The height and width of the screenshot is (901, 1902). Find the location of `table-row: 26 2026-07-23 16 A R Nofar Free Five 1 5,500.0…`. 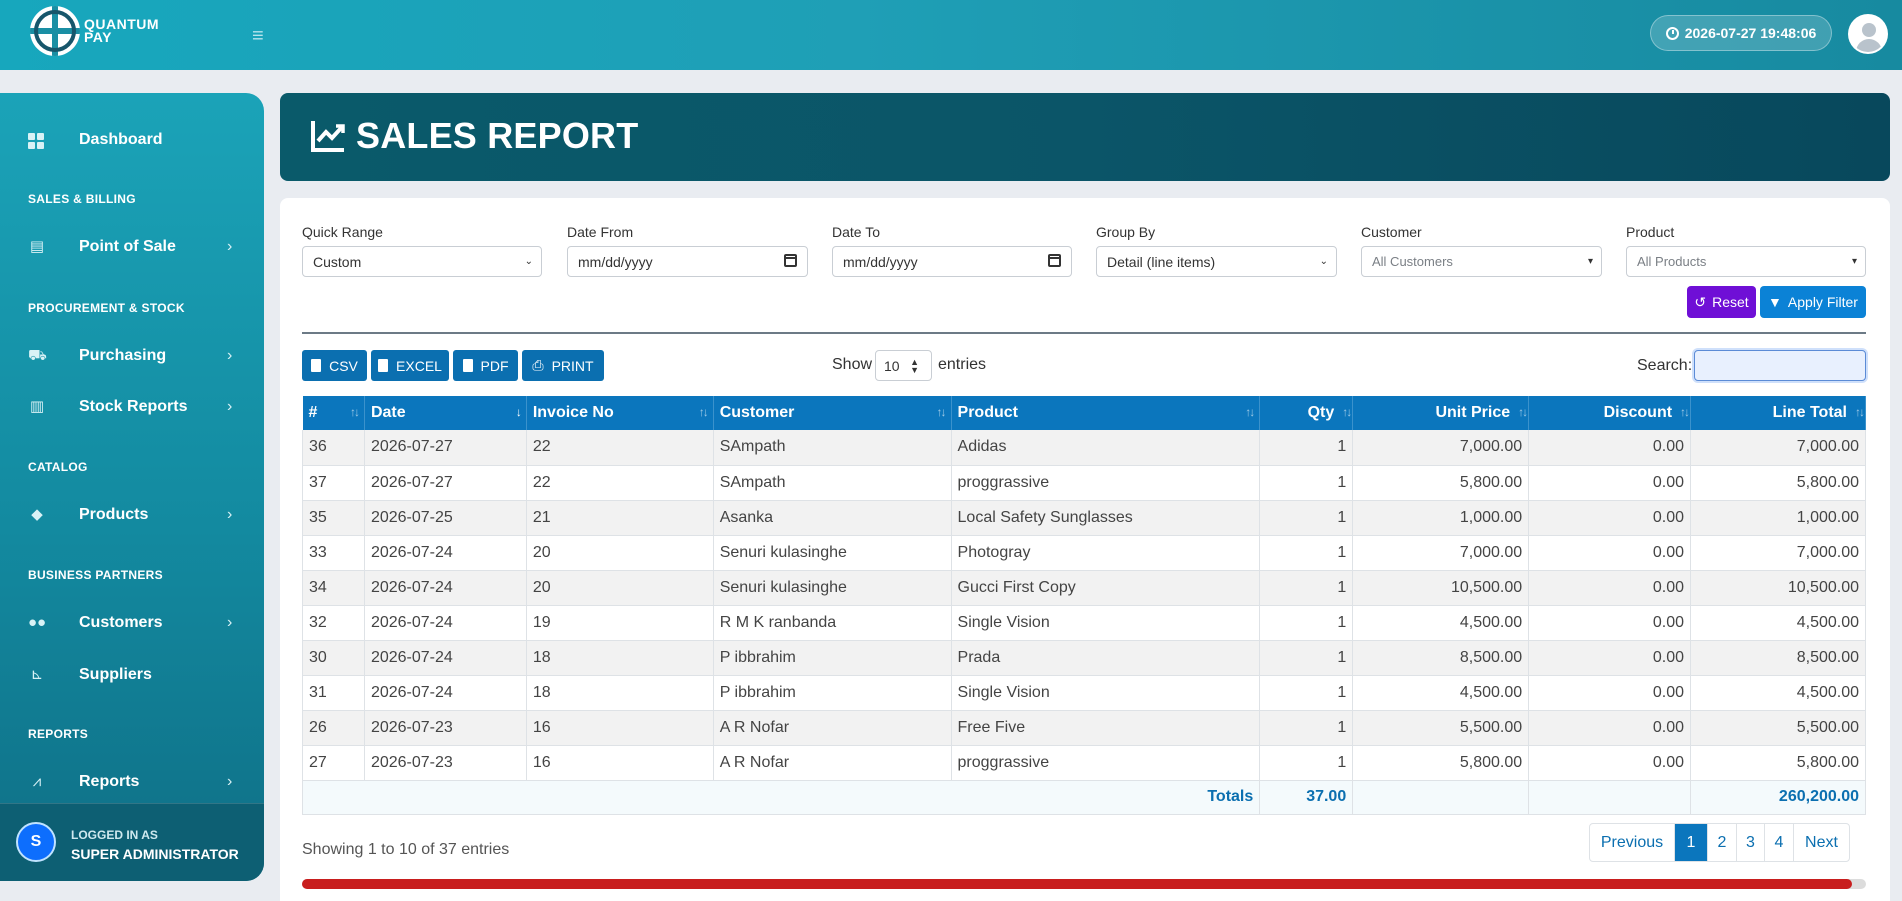

table-row: 26 2026-07-23 16 A R Nofar Free Five 1 5,500.0… is located at coordinates (1084, 728).